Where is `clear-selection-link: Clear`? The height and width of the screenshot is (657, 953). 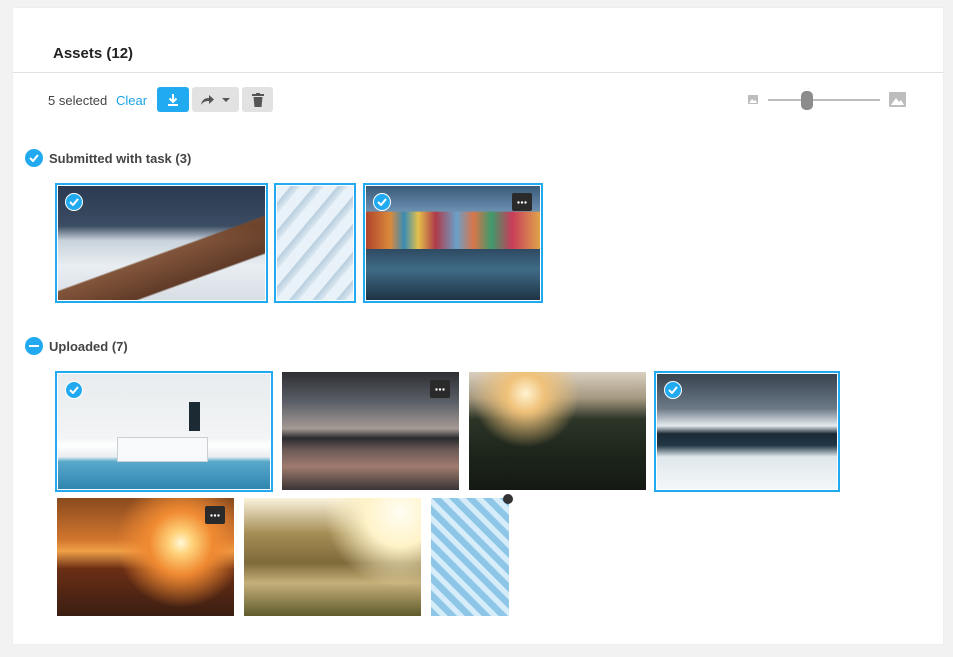 clear-selection-link: Clear is located at coordinates (131, 100).